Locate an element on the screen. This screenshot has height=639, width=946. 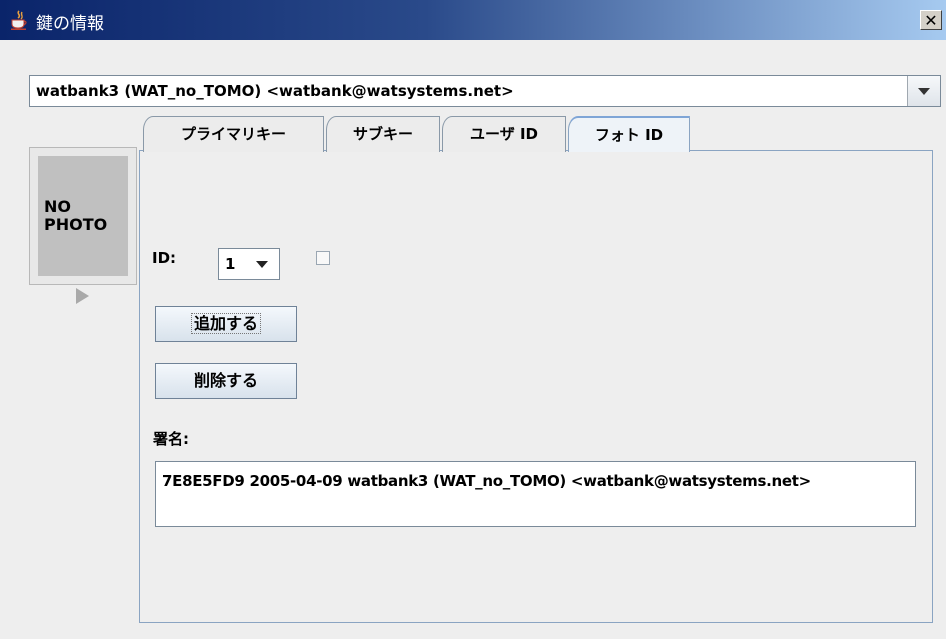
no-photo-text: NO PHOTO is located at coordinates (76, 215).